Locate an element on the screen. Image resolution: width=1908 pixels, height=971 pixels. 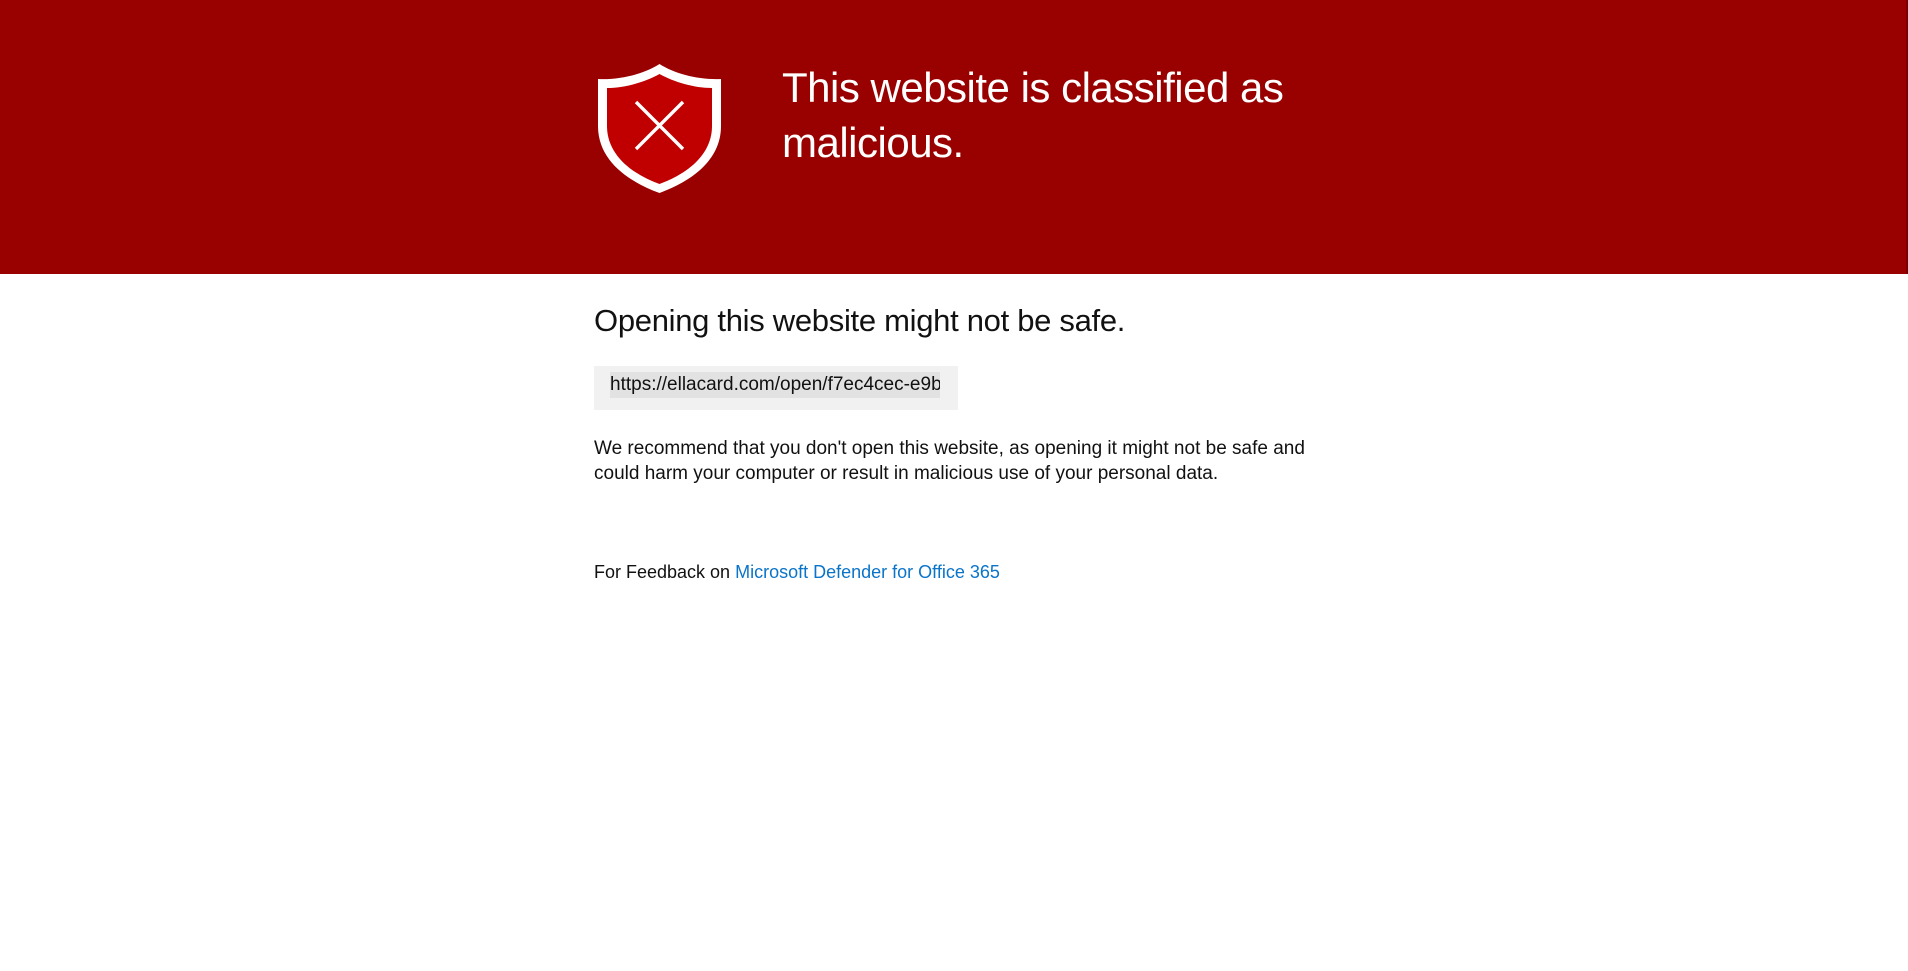
defender-feedback-link: Microsoft Defender for Office 365 is located at coordinates (867, 572).